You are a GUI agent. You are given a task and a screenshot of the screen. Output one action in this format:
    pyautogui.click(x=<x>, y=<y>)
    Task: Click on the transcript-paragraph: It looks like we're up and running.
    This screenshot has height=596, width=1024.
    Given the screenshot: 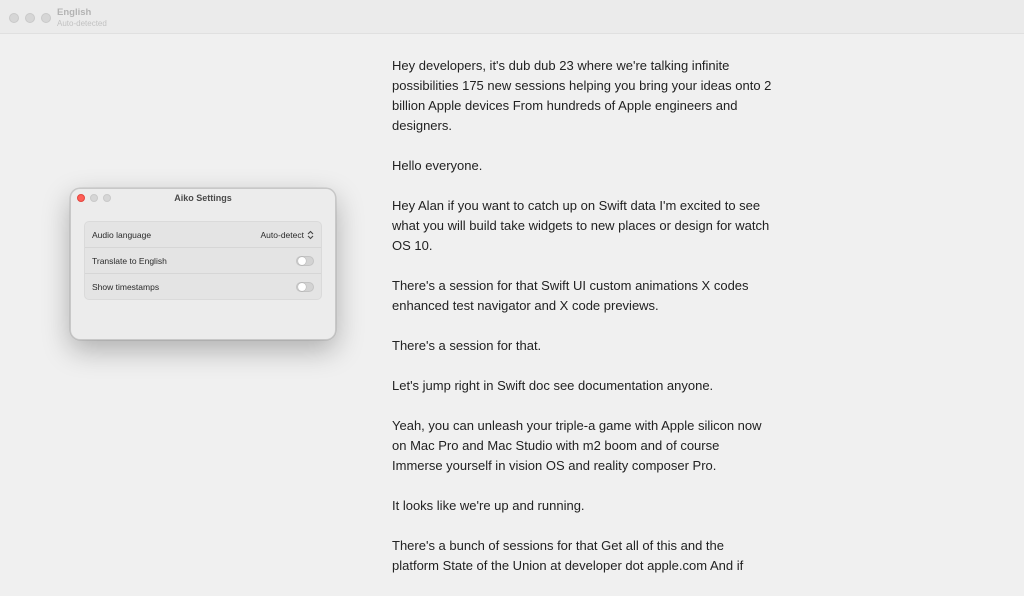 What is the action you would take?
    pyautogui.click(x=488, y=505)
    